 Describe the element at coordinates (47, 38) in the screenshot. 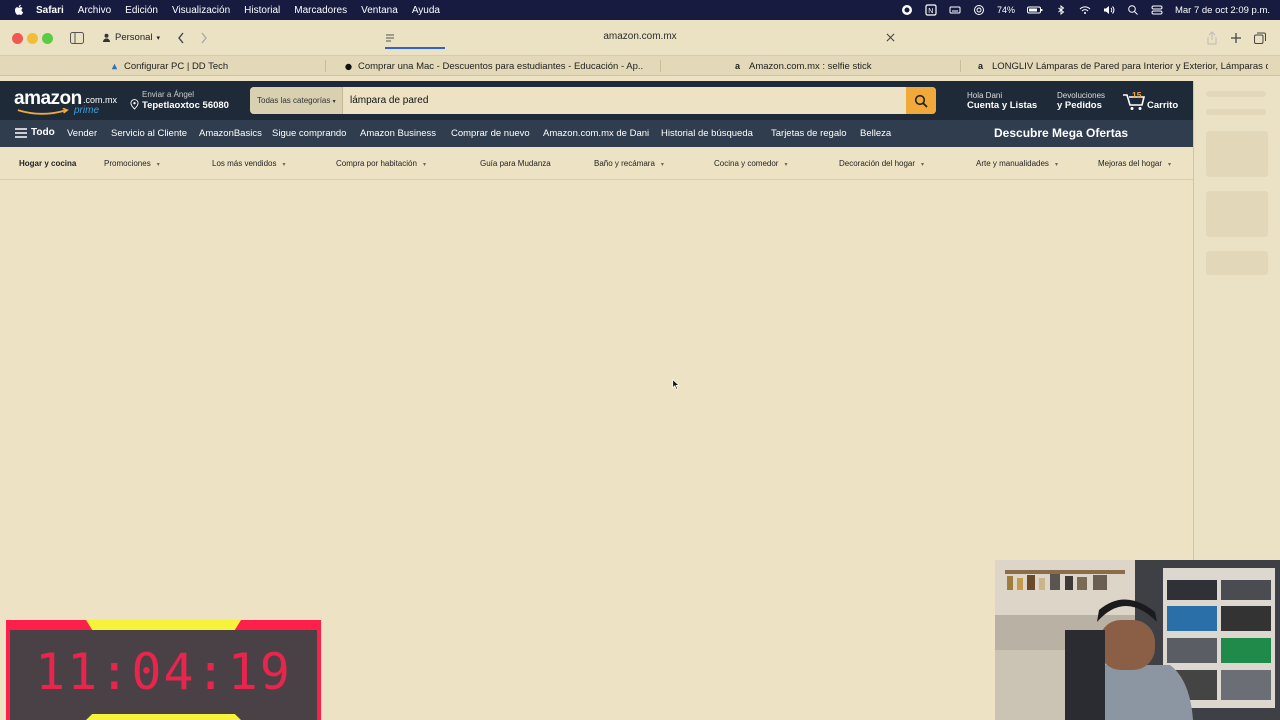

I see `zoom-window-button` at that location.